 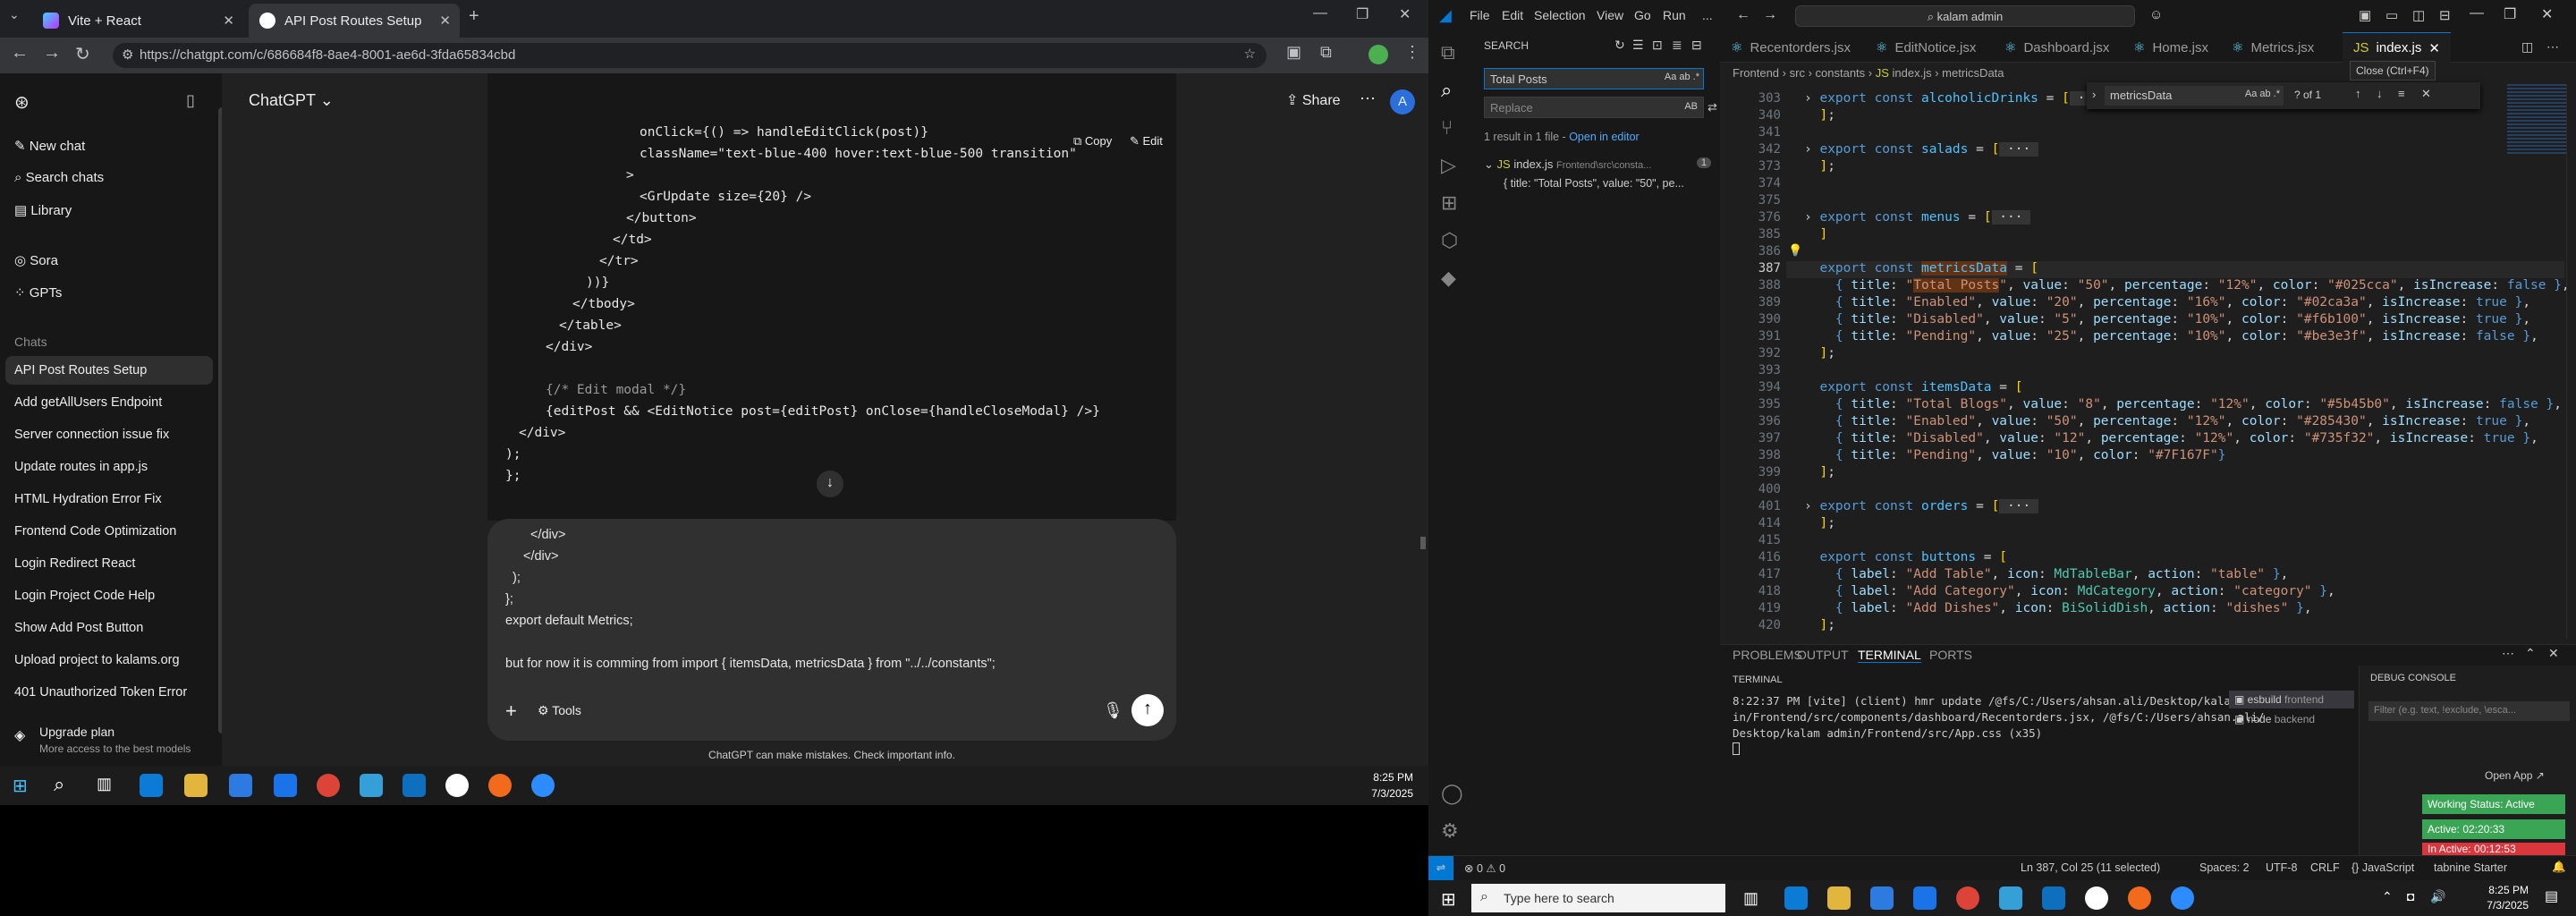 What do you see at coordinates (1696, 45) in the screenshot?
I see `collapse-all-icon: ⊟` at bounding box center [1696, 45].